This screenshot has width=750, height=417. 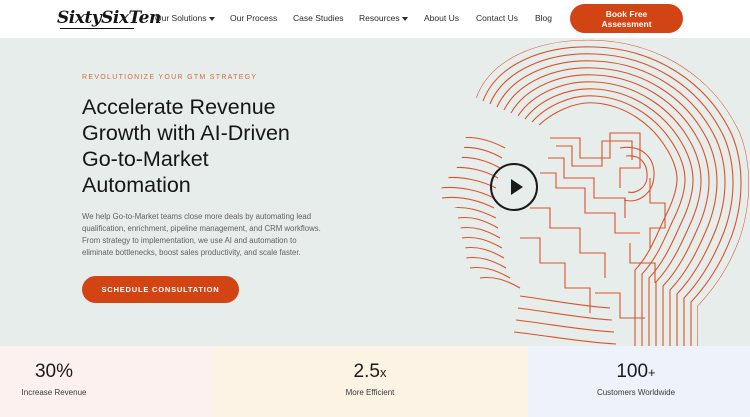 I want to click on nav-item-resources: Resources, so click(x=383, y=18).